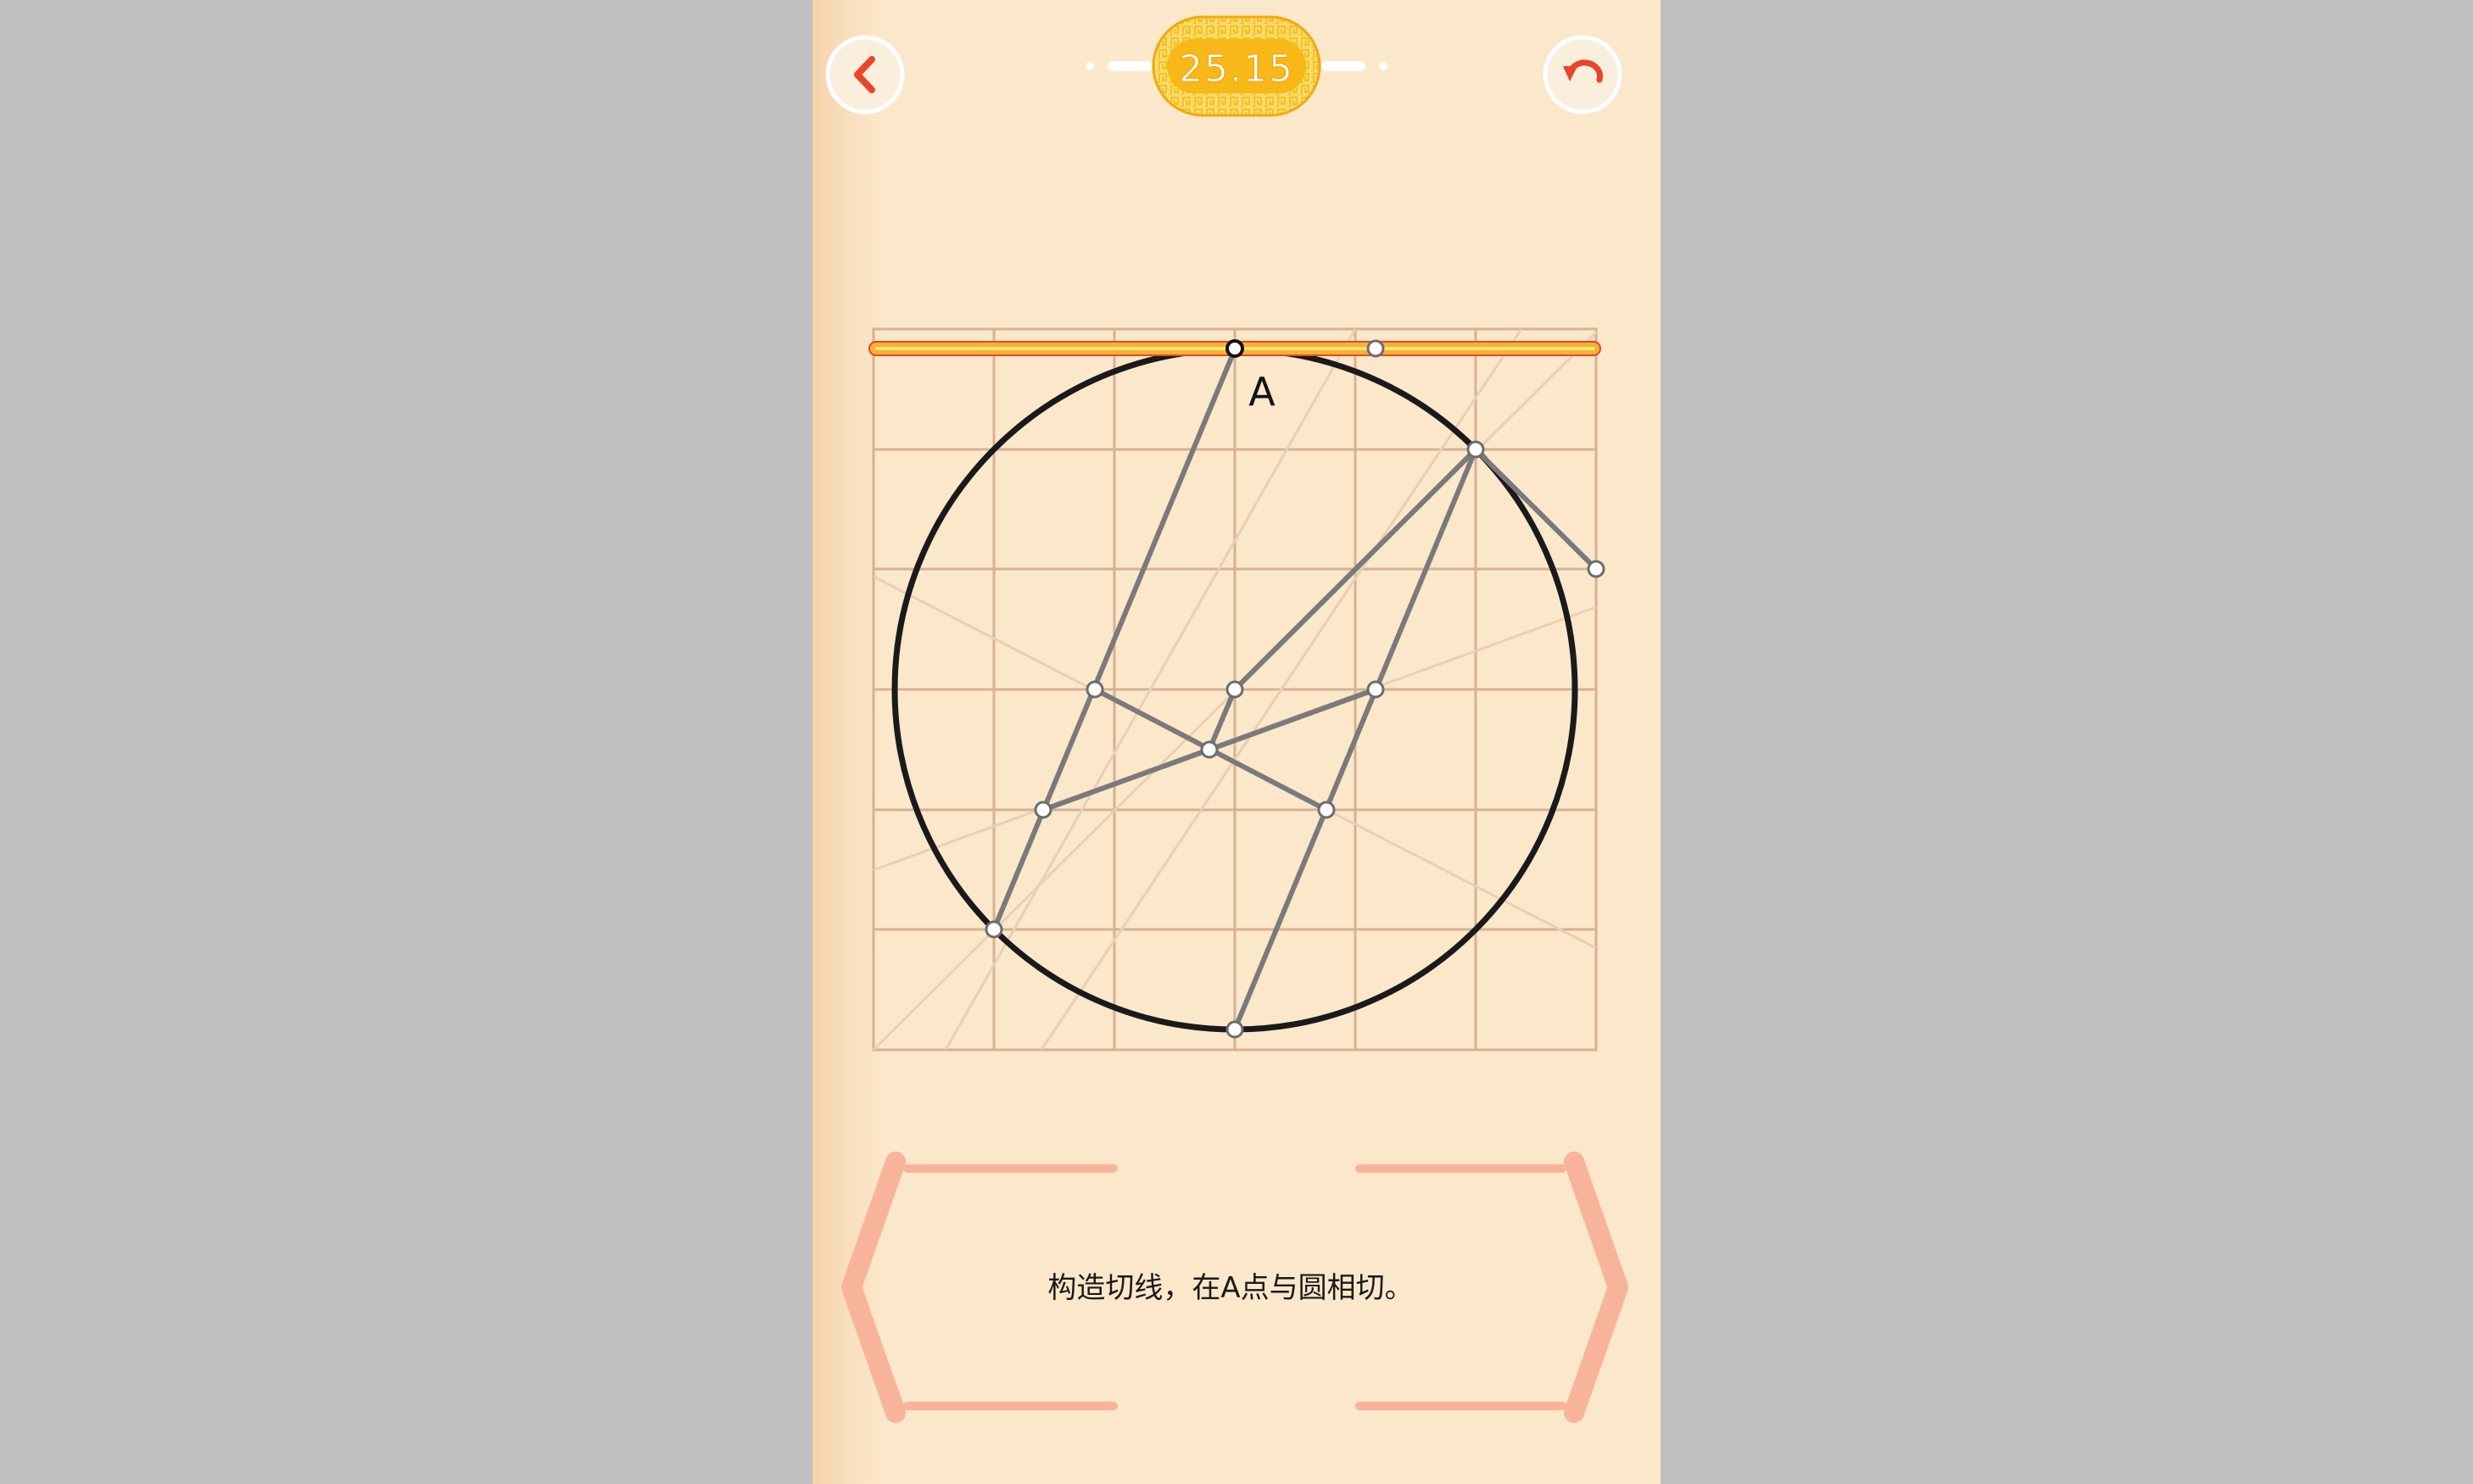  I want to click on point-a-label: A, so click(1262, 392).